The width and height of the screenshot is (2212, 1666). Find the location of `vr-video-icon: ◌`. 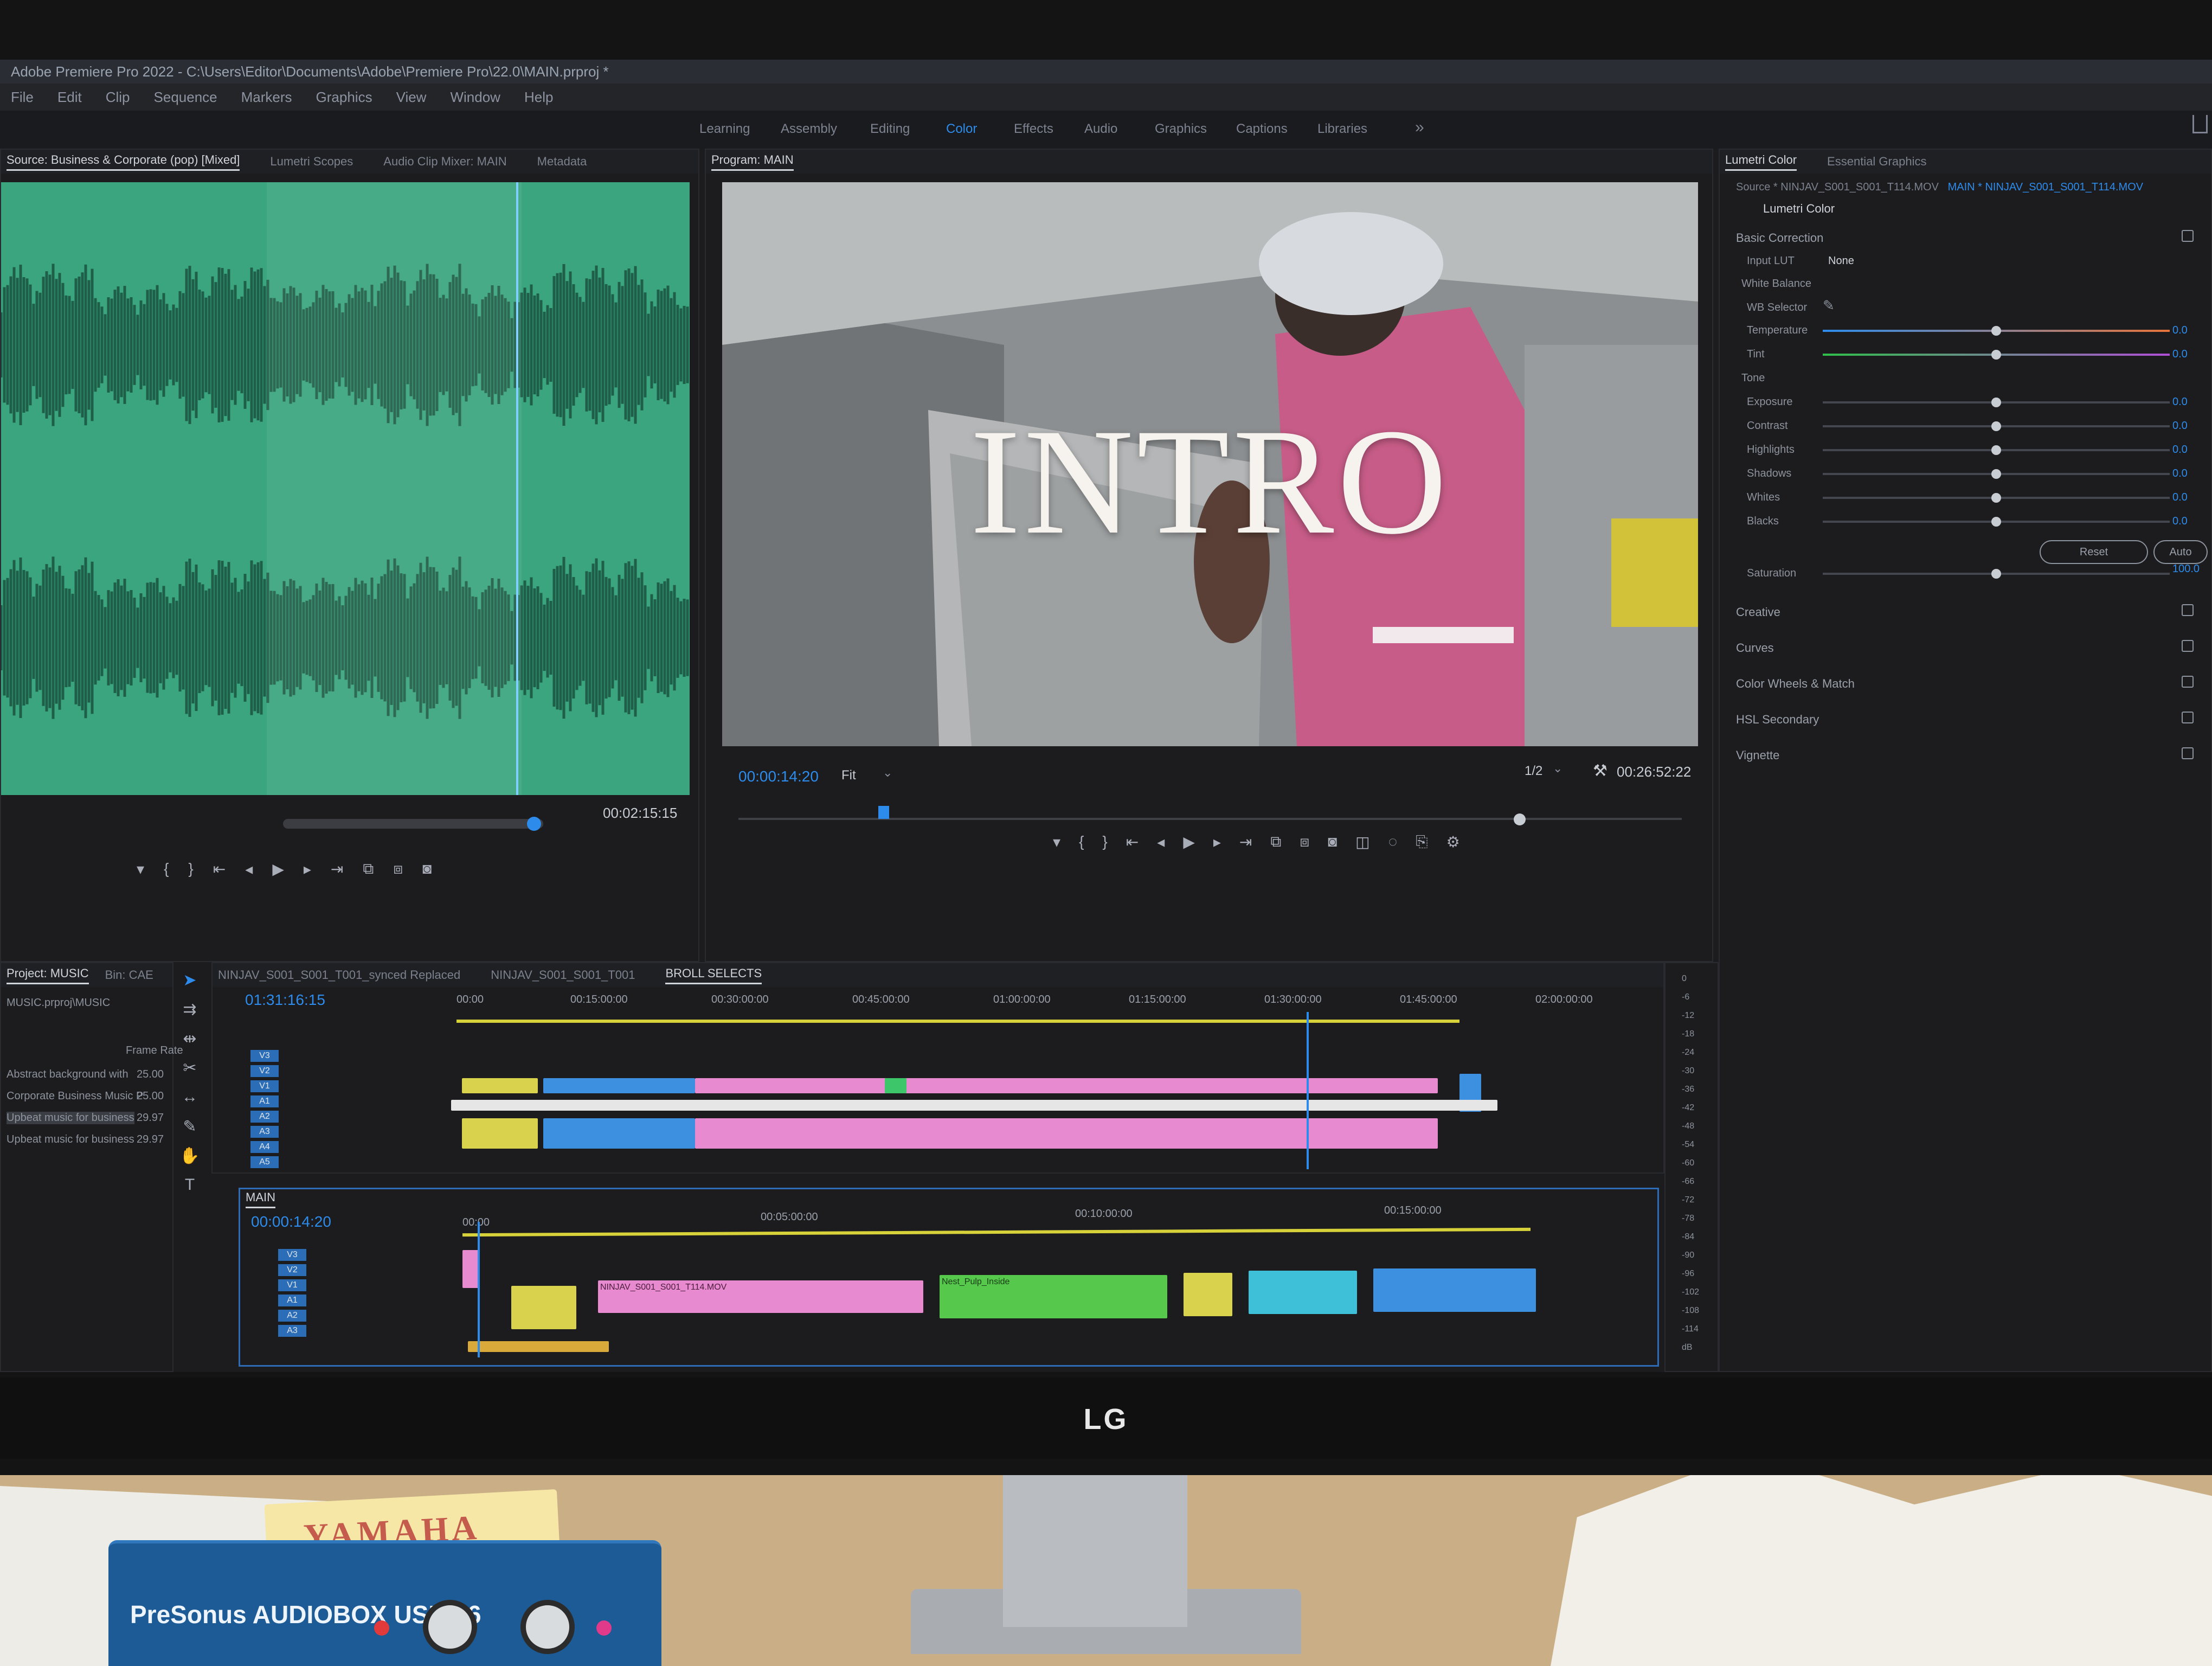

vr-video-icon: ◌ is located at coordinates (1393, 842).